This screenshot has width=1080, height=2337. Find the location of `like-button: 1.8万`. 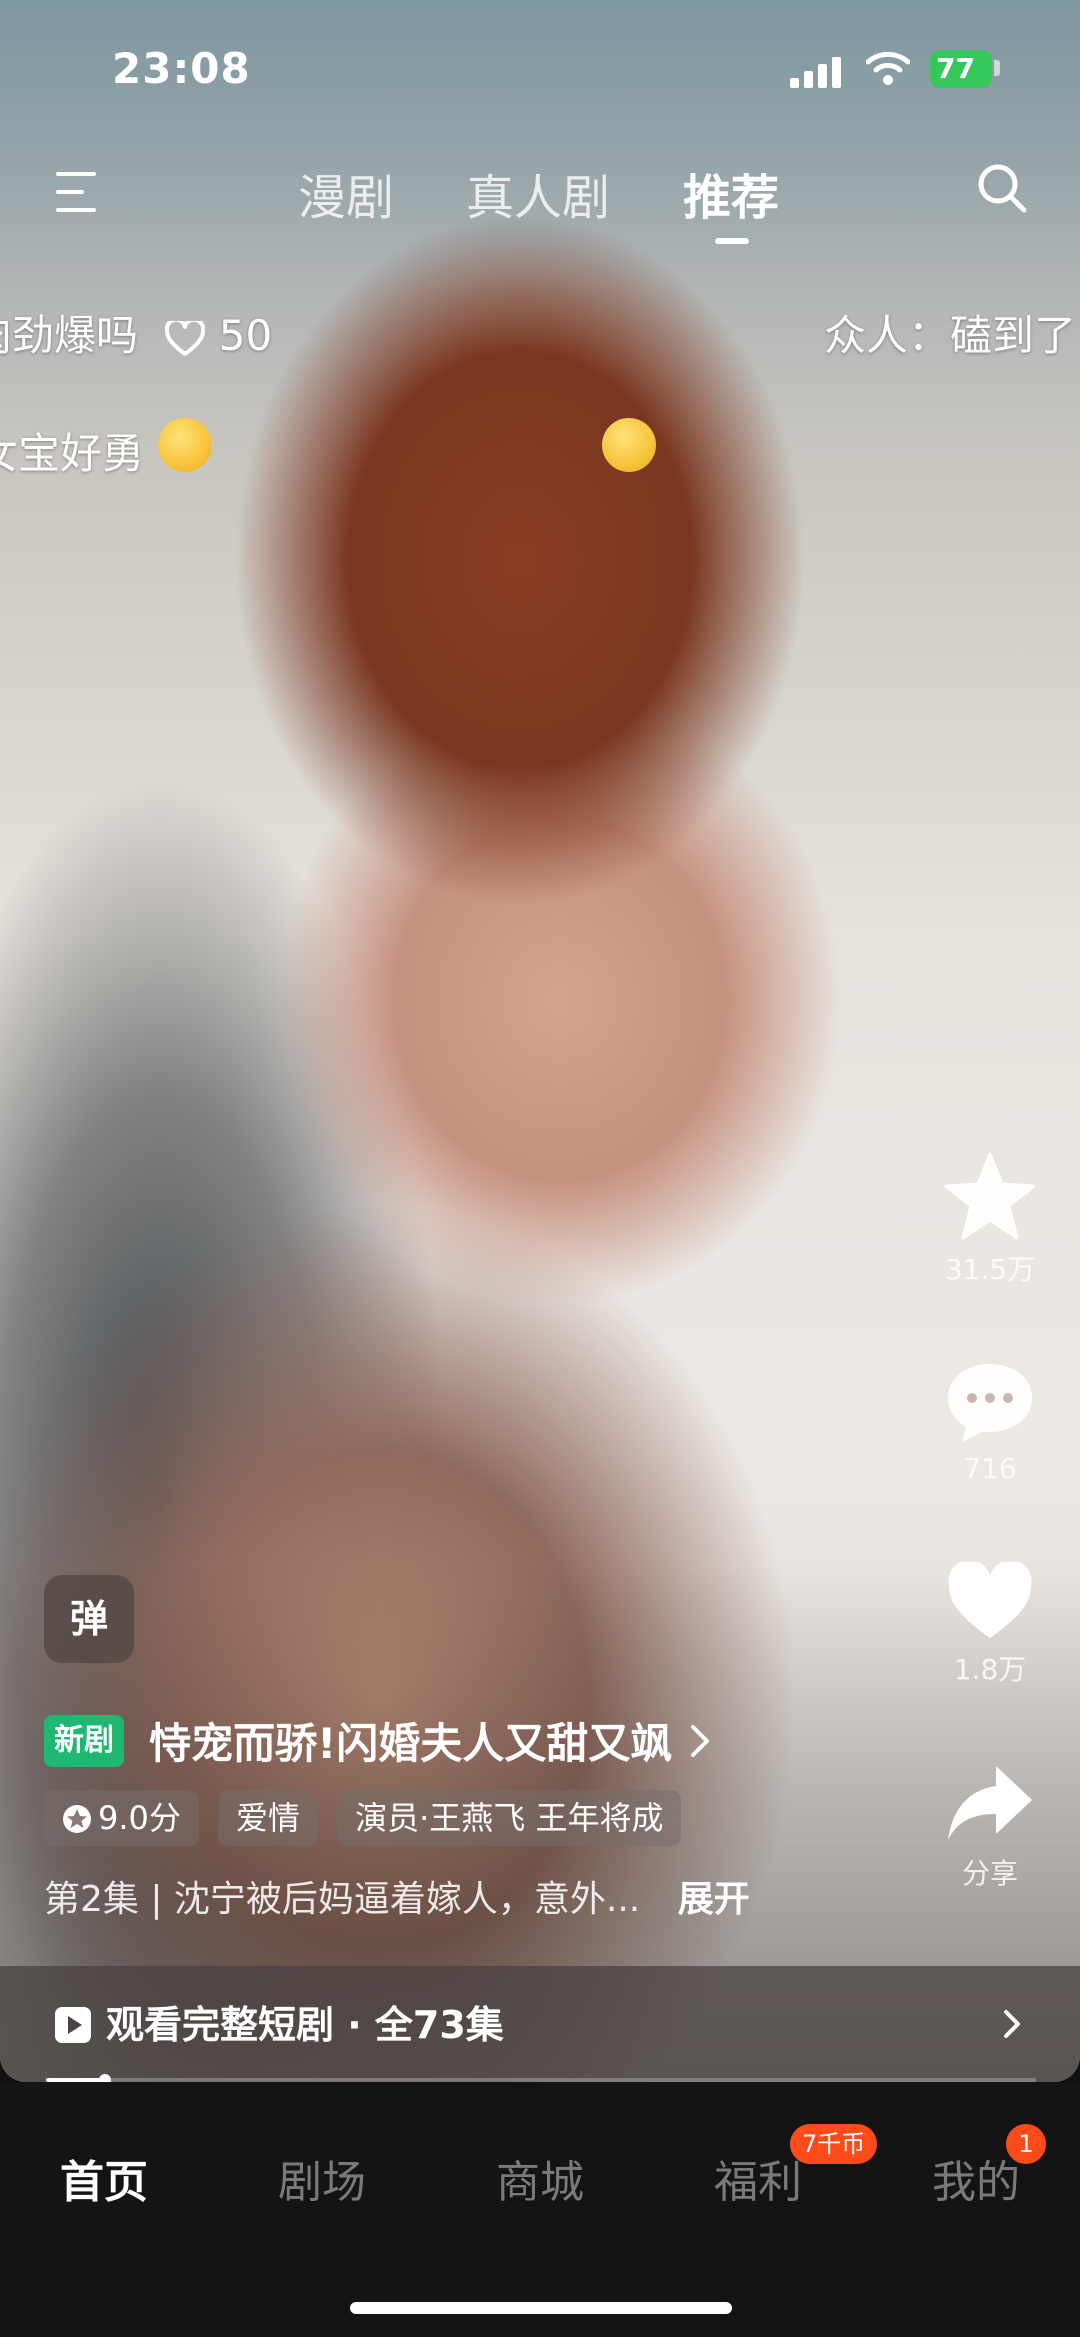

like-button: 1.8万 is located at coordinates (990, 1625).